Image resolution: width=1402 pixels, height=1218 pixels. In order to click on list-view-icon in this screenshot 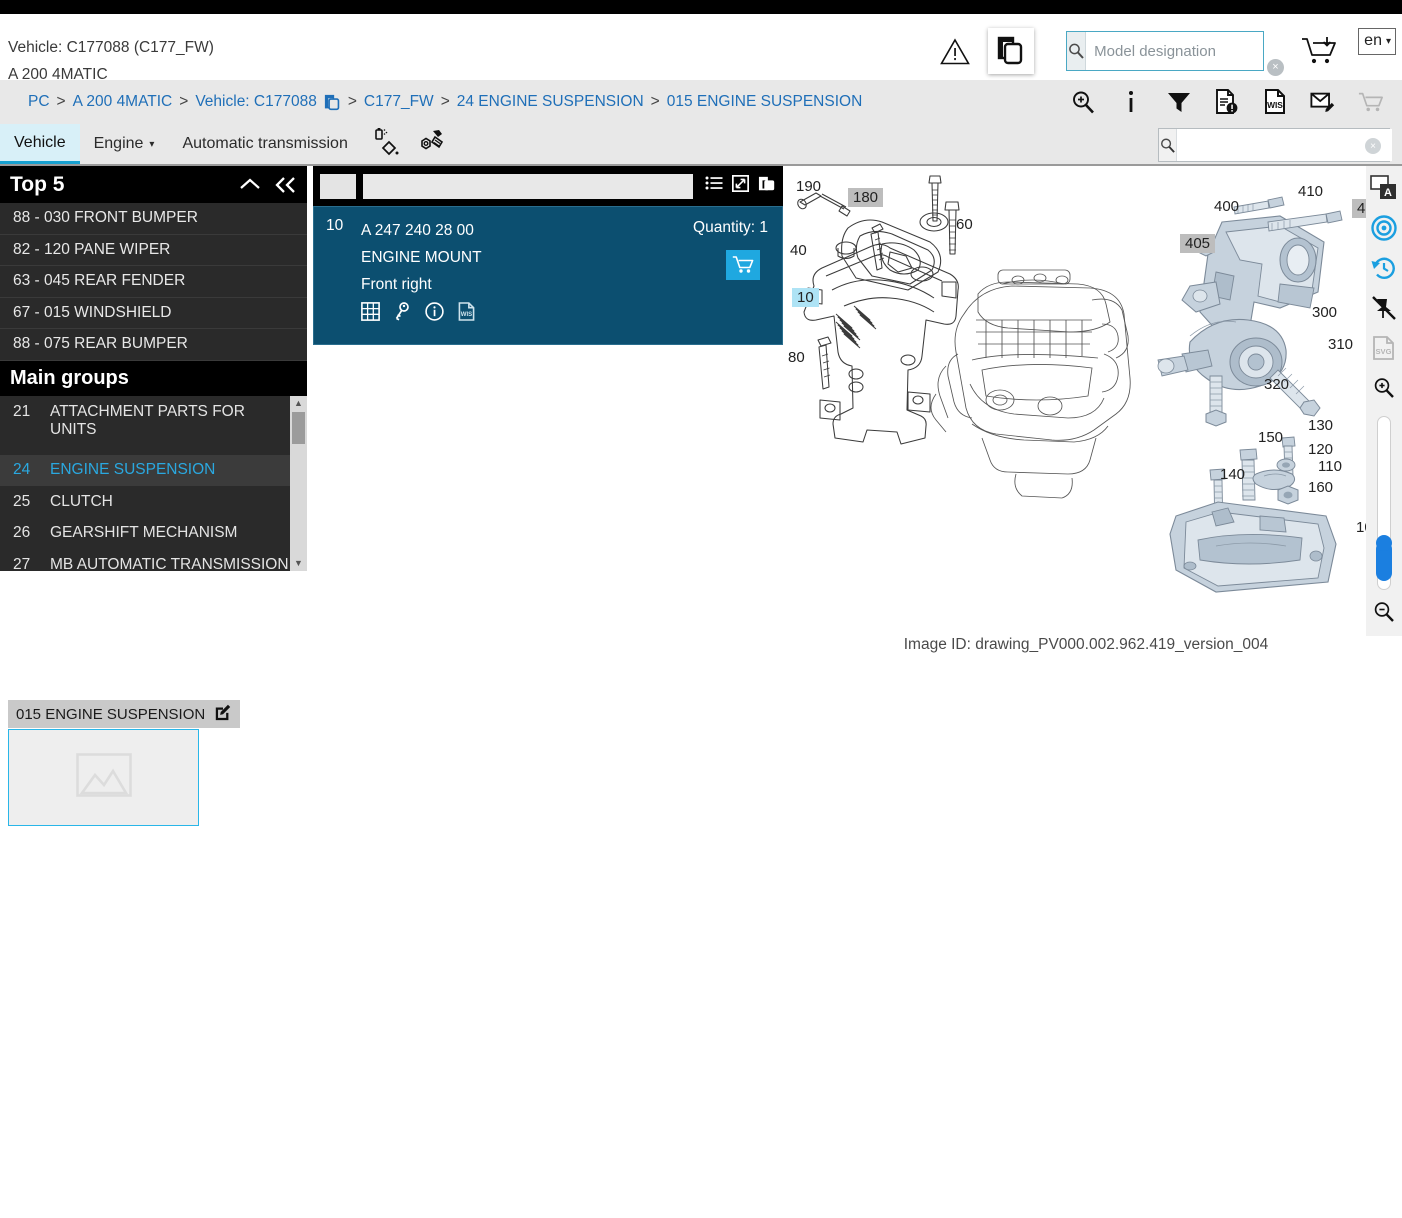, I will do `click(714, 186)`.